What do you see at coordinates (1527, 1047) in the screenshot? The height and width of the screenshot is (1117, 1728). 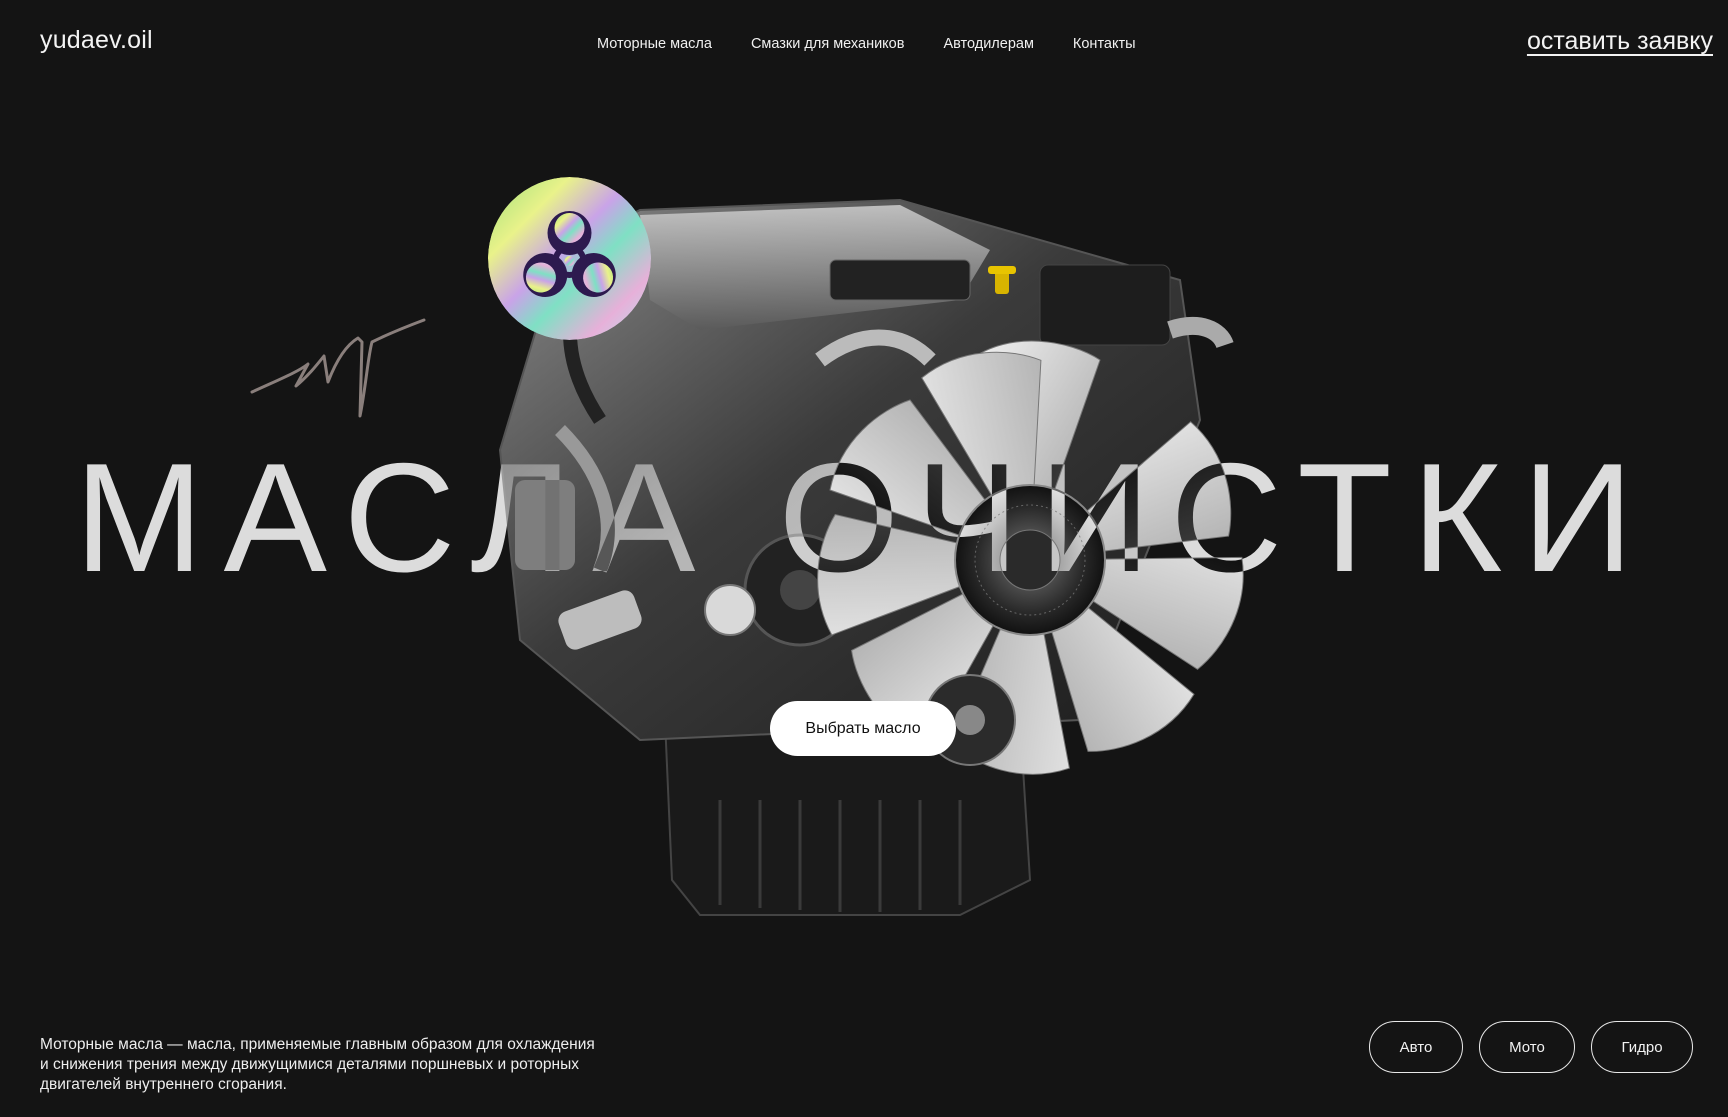 I see `category-moto-button: Мото` at bounding box center [1527, 1047].